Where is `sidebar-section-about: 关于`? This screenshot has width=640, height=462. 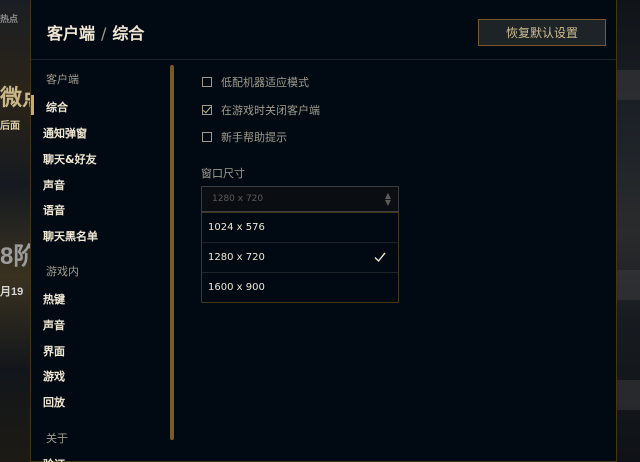 sidebar-section-about: 关于 is located at coordinates (57, 438).